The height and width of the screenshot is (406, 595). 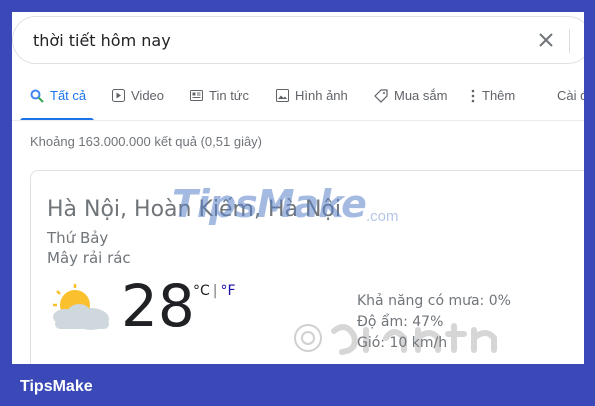 What do you see at coordinates (269, 204) in the screenshot?
I see `watermark-logo: TipsMake` at bounding box center [269, 204].